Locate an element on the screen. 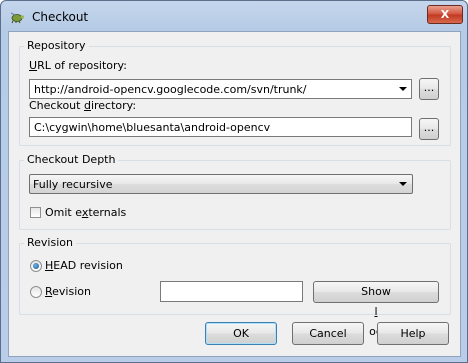 The width and height of the screenshot is (468, 363). title-bar: Checkout X is located at coordinates (234, 16).